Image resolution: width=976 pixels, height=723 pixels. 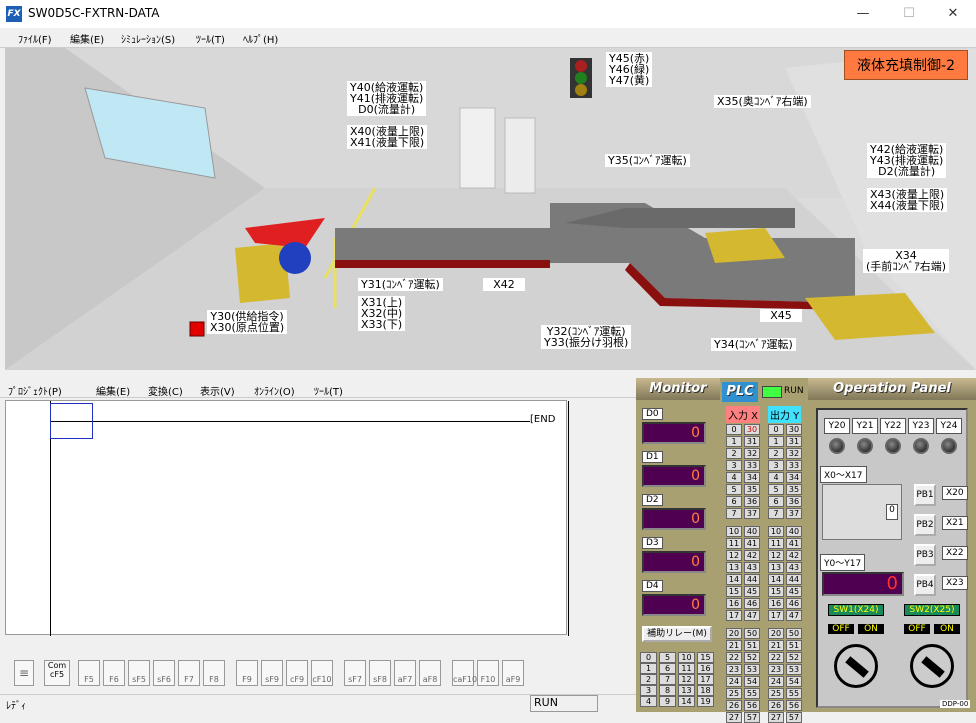 What do you see at coordinates (794, 615) in the screenshot?
I see `output-y47-bit: 47` at bounding box center [794, 615].